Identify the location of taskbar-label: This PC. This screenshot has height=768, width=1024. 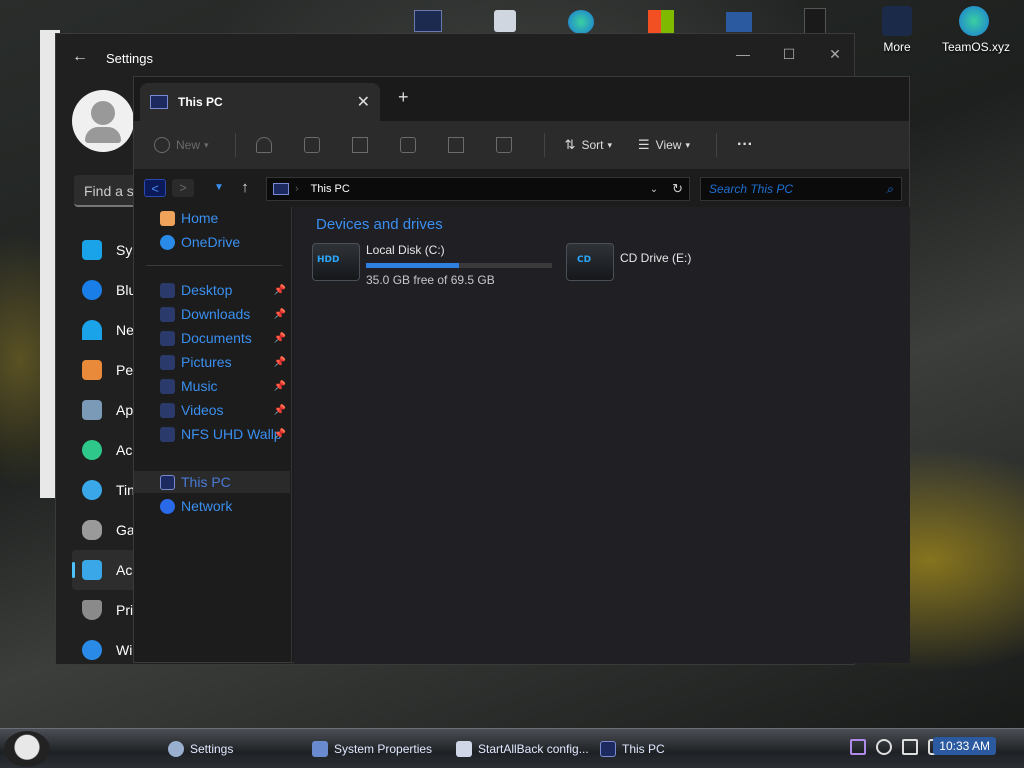
(643, 749).